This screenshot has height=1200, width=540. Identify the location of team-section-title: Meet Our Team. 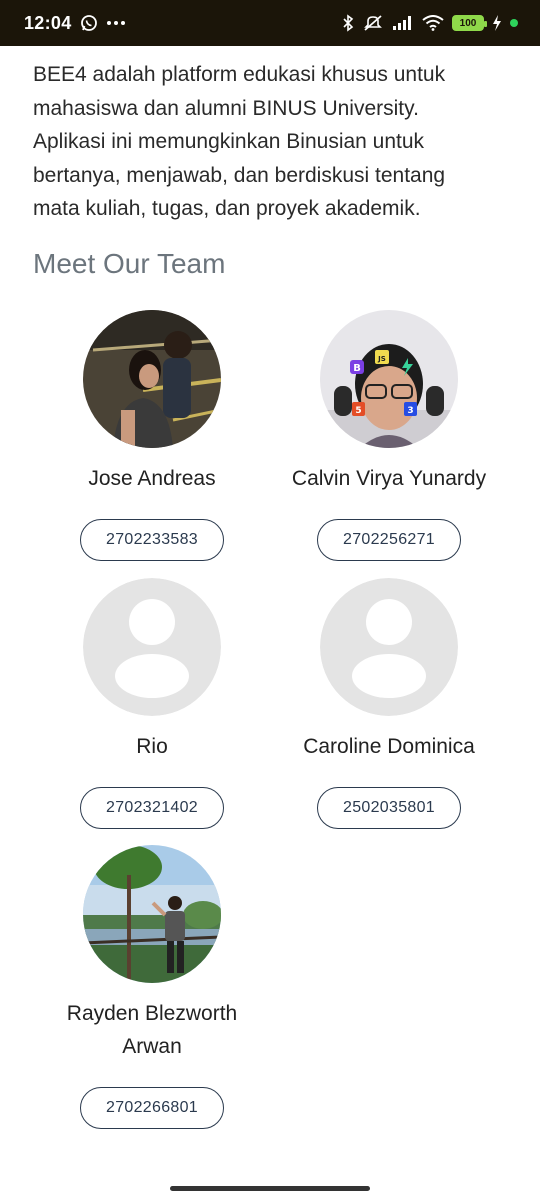
(129, 263).